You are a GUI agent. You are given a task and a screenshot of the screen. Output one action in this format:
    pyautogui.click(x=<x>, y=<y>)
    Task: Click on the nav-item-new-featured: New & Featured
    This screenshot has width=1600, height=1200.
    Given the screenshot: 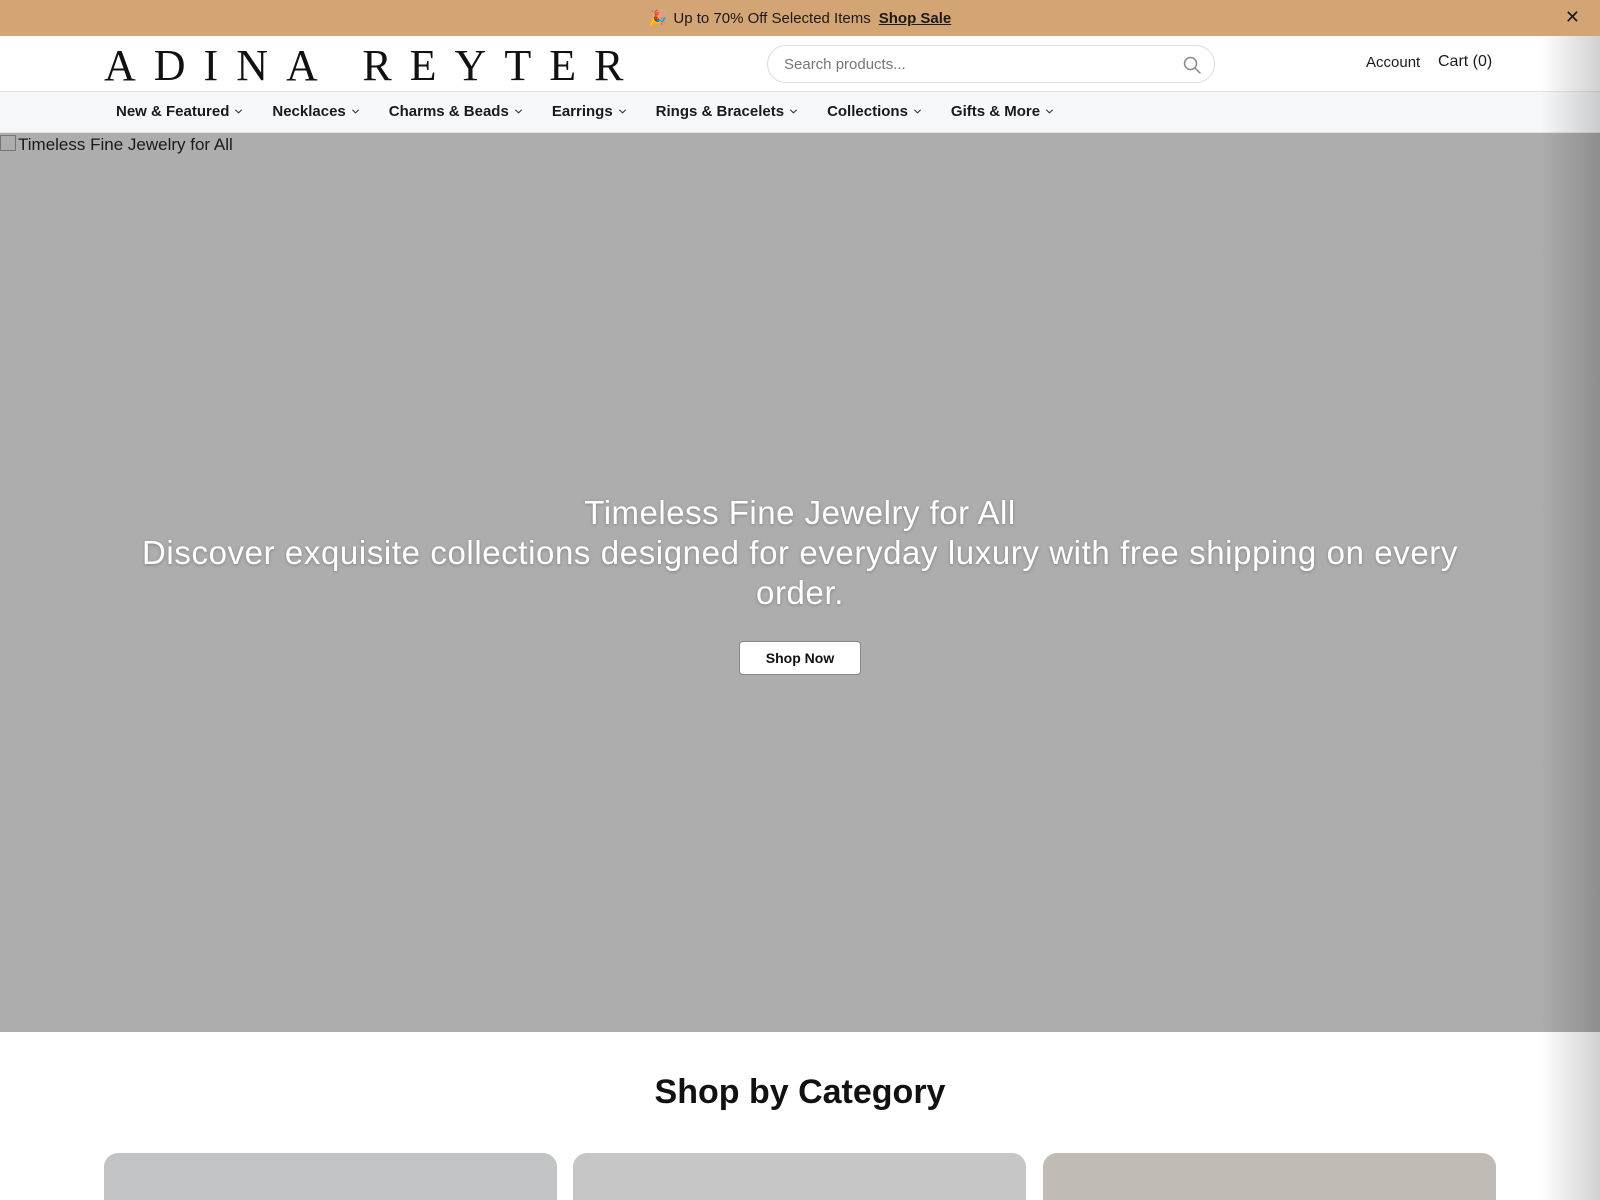 What is the action you would take?
    pyautogui.click(x=179, y=111)
    